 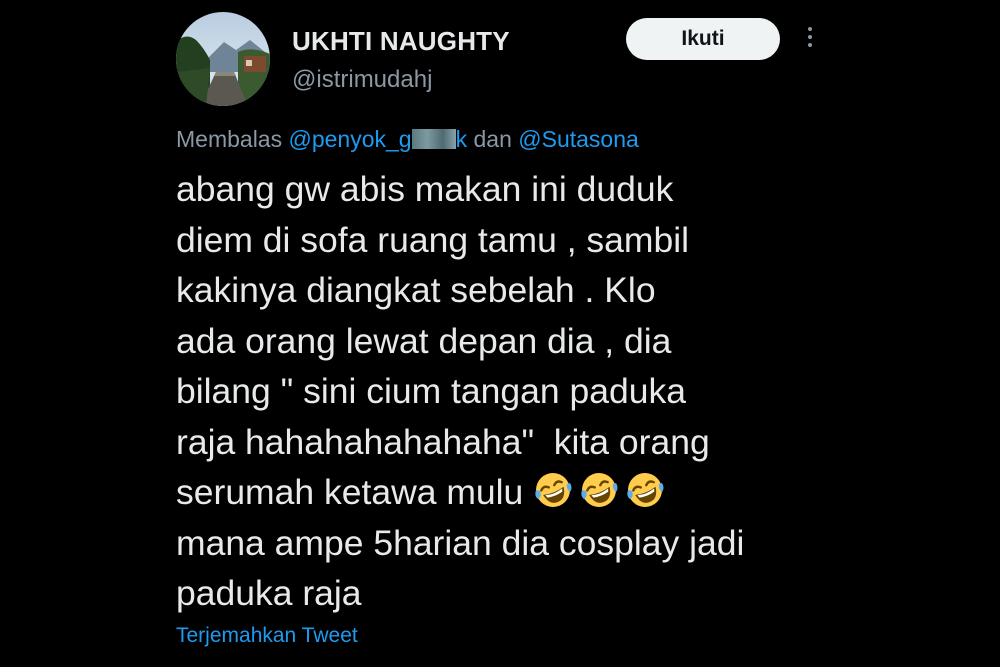 What do you see at coordinates (460, 542) in the screenshot?
I see `tweet-text-line: mana ampe 5harian dia cosplay jadi` at bounding box center [460, 542].